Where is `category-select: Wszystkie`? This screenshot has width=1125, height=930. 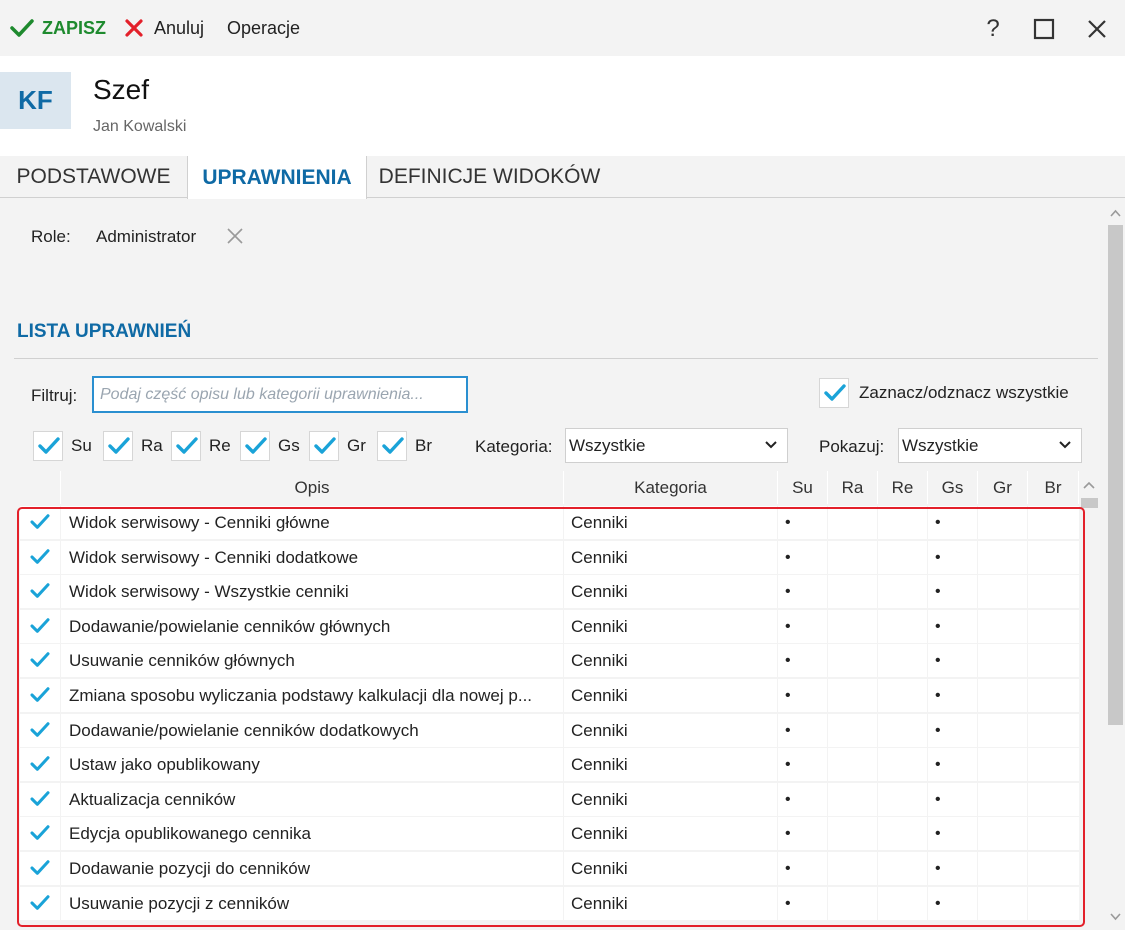
category-select: Wszystkie is located at coordinates (676, 445).